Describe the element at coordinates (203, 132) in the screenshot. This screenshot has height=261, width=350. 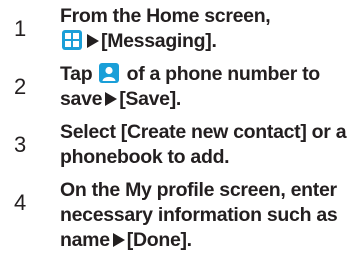
I see `step-line: Select [Create new contact] or a` at that location.